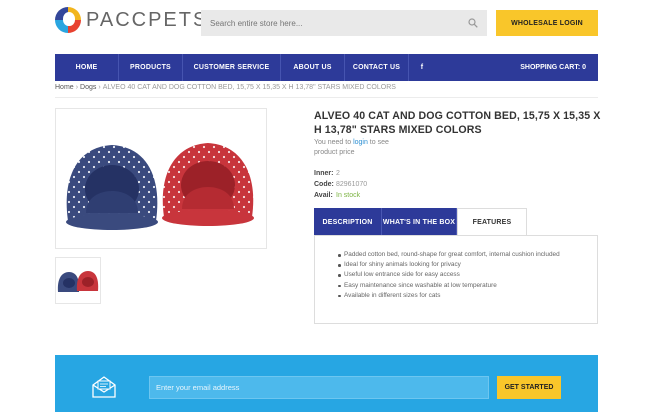 The width and height of the screenshot is (654, 412). Describe the element at coordinates (232, 67) in the screenshot. I see `nav-item-customer-service: CUSTOMER SERVICE` at that location.